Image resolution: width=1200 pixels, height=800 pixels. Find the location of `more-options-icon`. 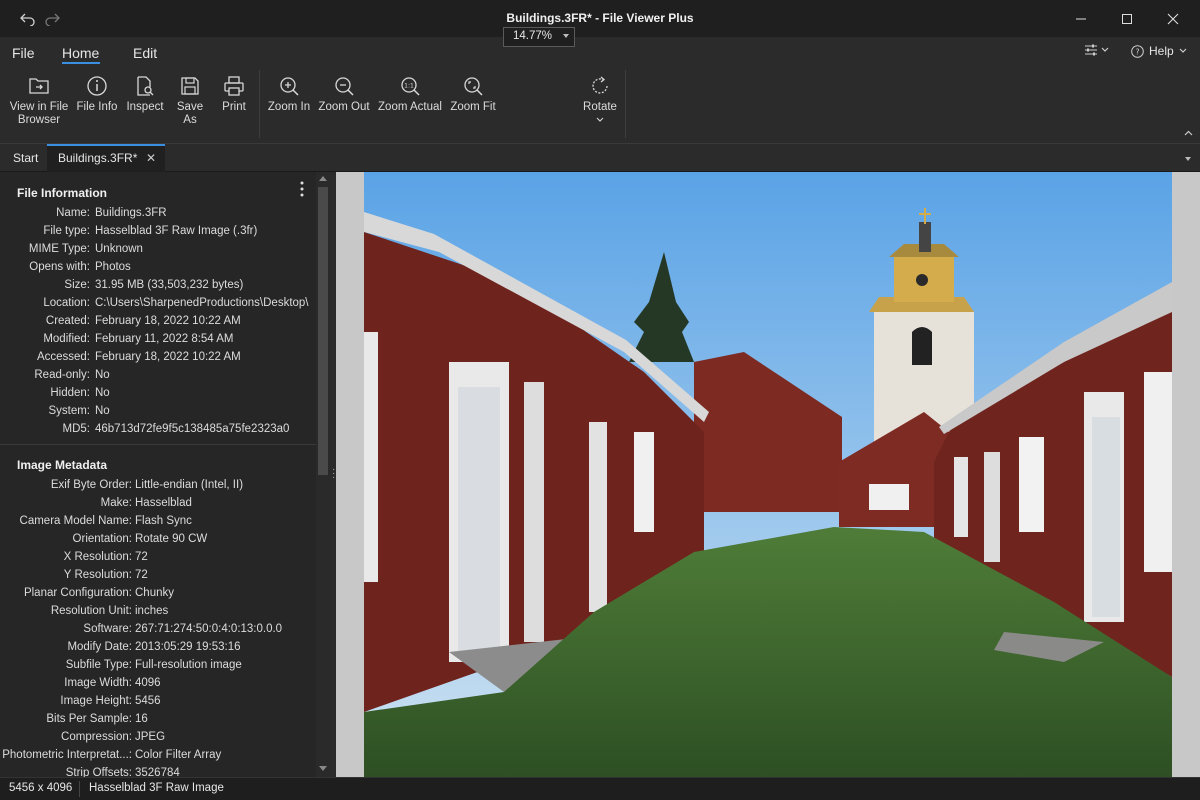

more-options-icon is located at coordinates (302, 190).